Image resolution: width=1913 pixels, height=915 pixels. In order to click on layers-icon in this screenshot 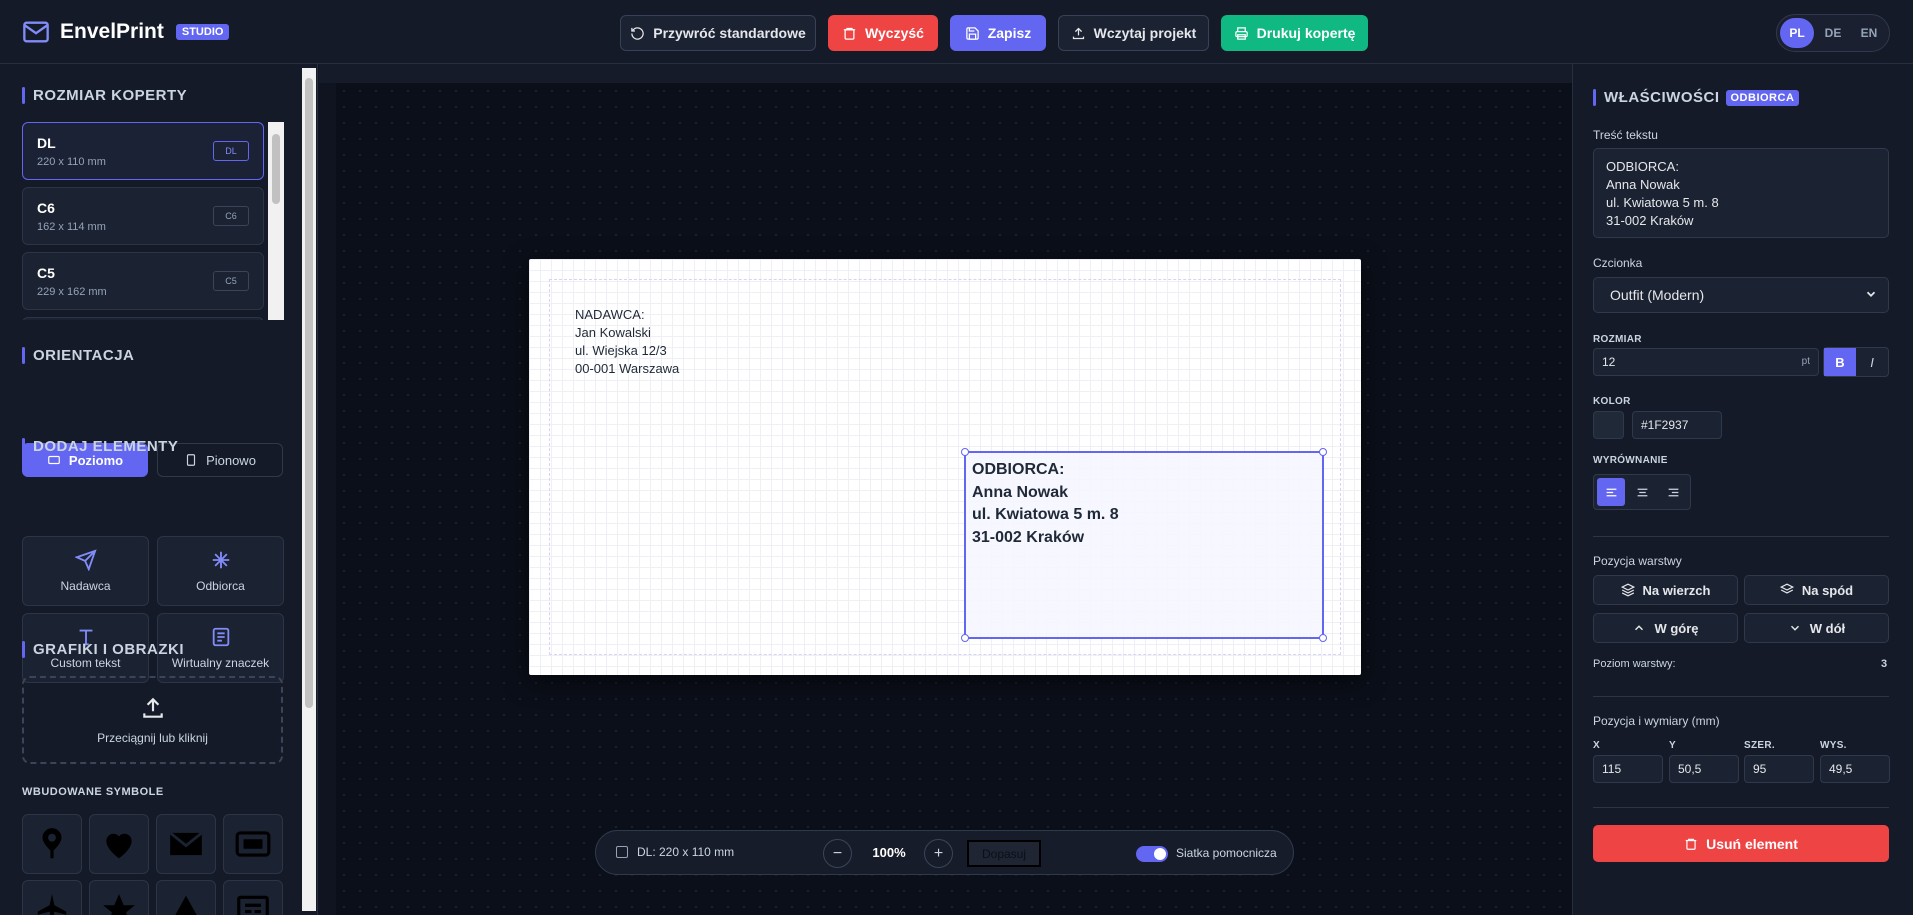, I will do `click(1627, 590)`.